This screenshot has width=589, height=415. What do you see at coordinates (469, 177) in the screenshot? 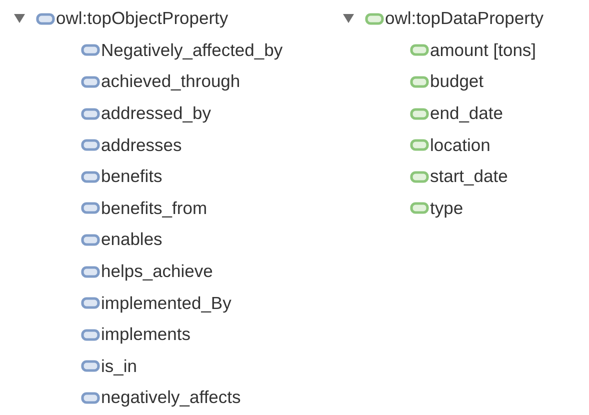
I see `tree-node-label: start_date` at bounding box center [469, 177].